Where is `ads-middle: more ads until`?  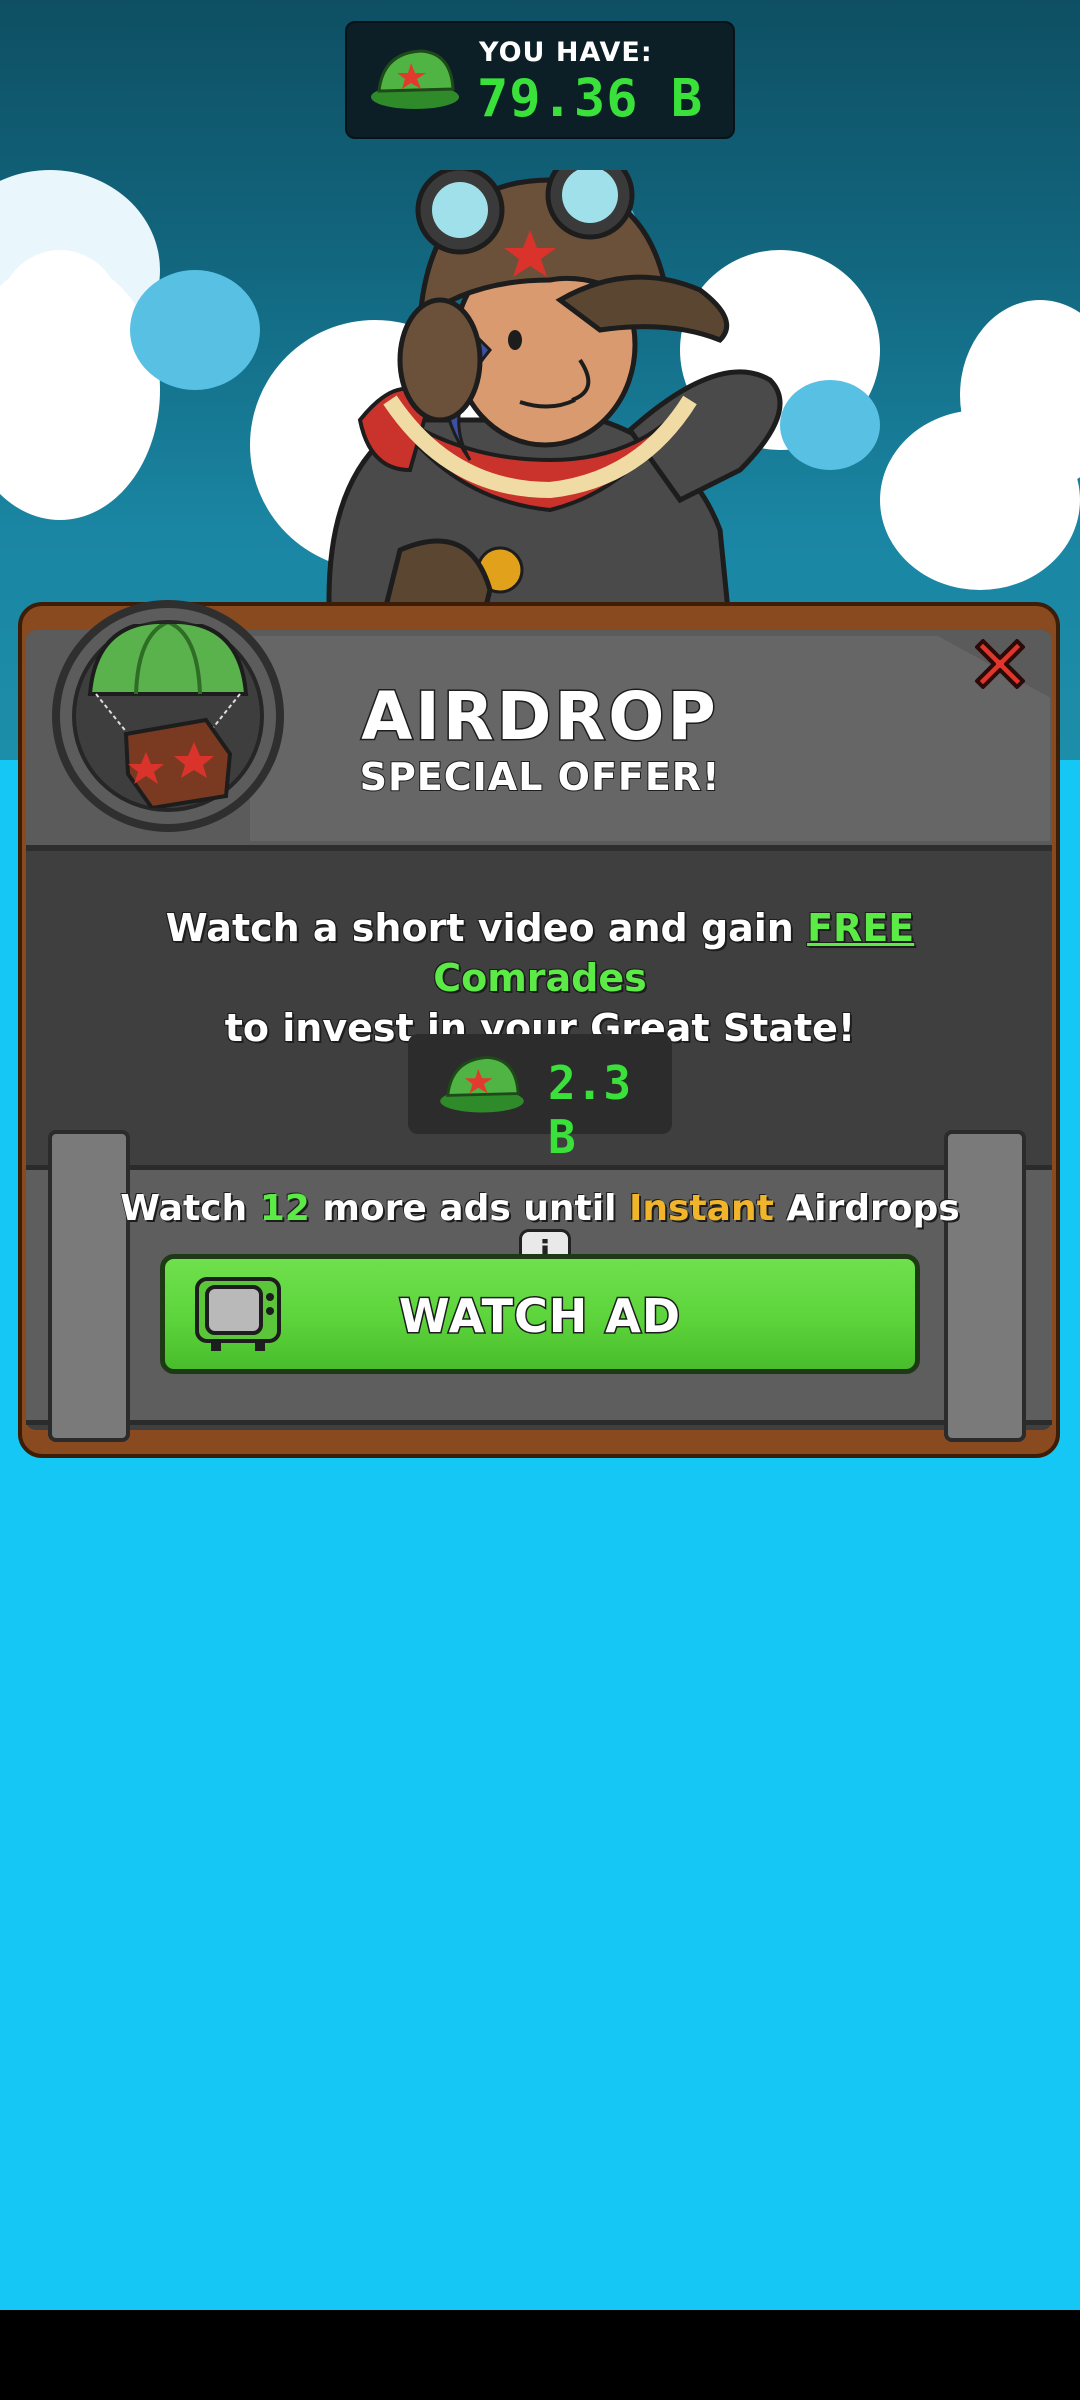 ads-middle: more ads until is located at coordinates (469, 1208).